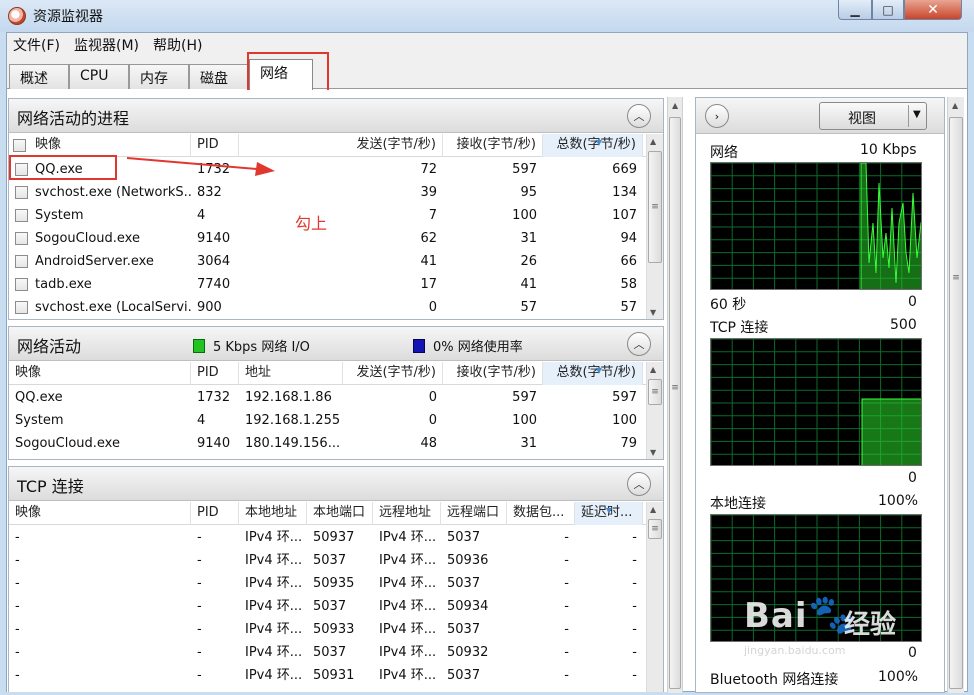  What do you see at coordinates (774, 680) in the screenshot?
I see `bluetooth-graph-title: Bluetooth 网络连接` at bounding box center [774, 680].